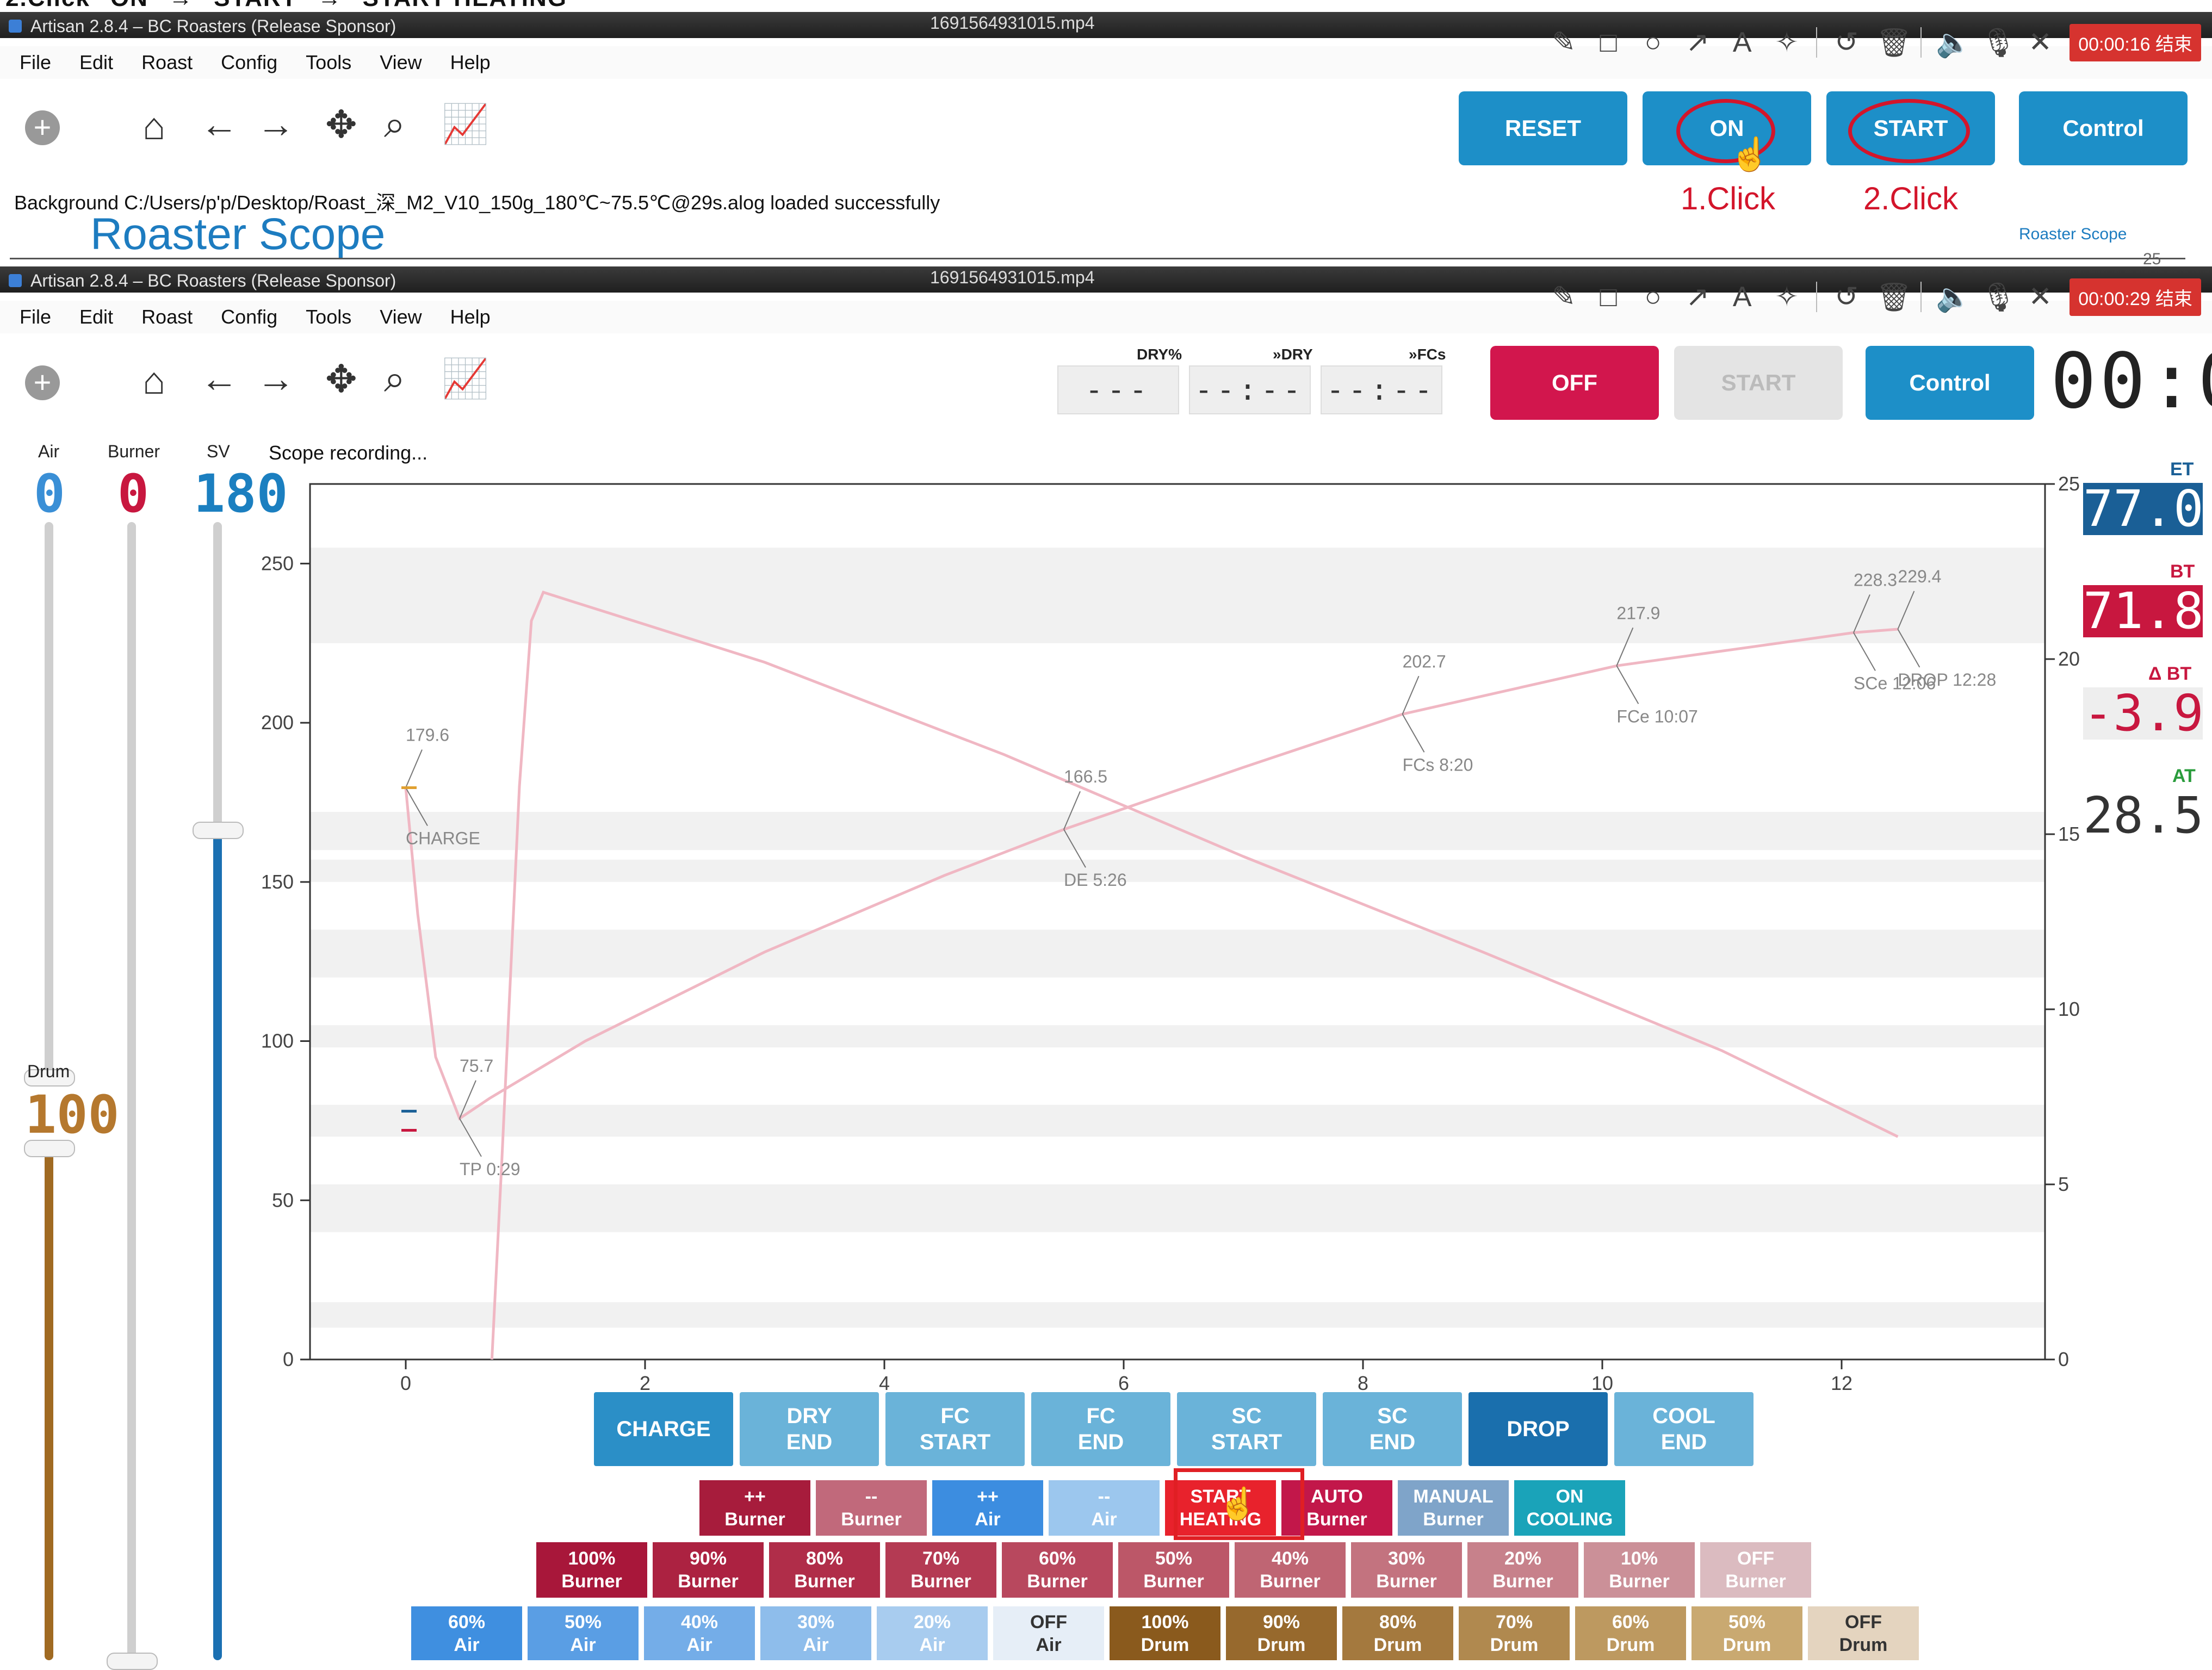 The image size is (2212, 1670). Describe the element at coordinates (1631, 1633) in the screenshot. I see `preset-button-60-drum: 60% Drum` at that location.